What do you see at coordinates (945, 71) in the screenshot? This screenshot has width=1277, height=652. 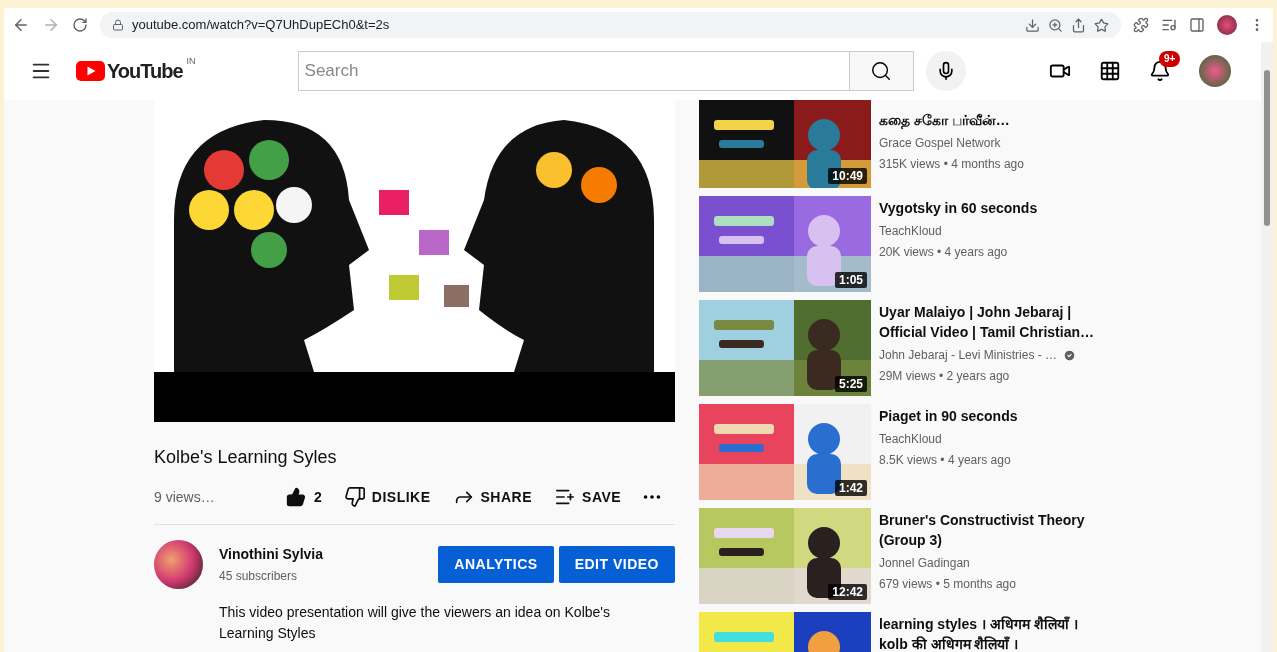 I see `voice-search-button` at bounding box center [945, 71].